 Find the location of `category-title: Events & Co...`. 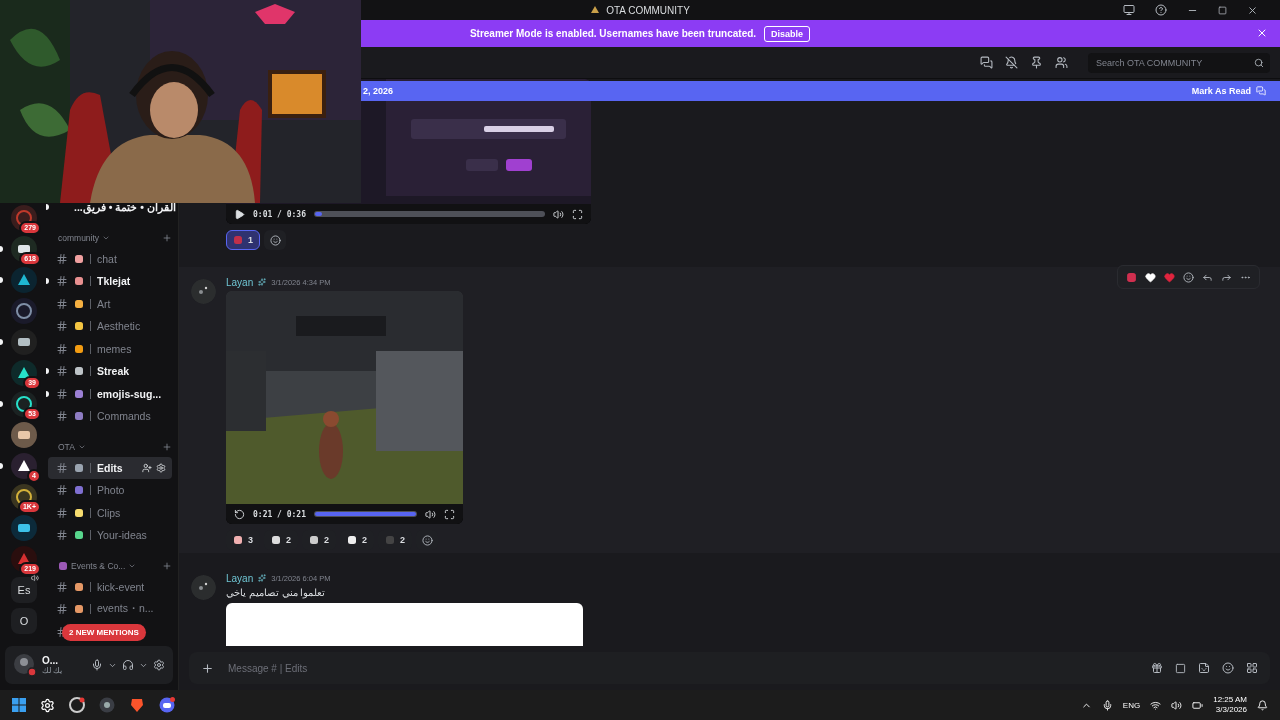

category-title: Events & Co... is located at coordinates (98, 565).